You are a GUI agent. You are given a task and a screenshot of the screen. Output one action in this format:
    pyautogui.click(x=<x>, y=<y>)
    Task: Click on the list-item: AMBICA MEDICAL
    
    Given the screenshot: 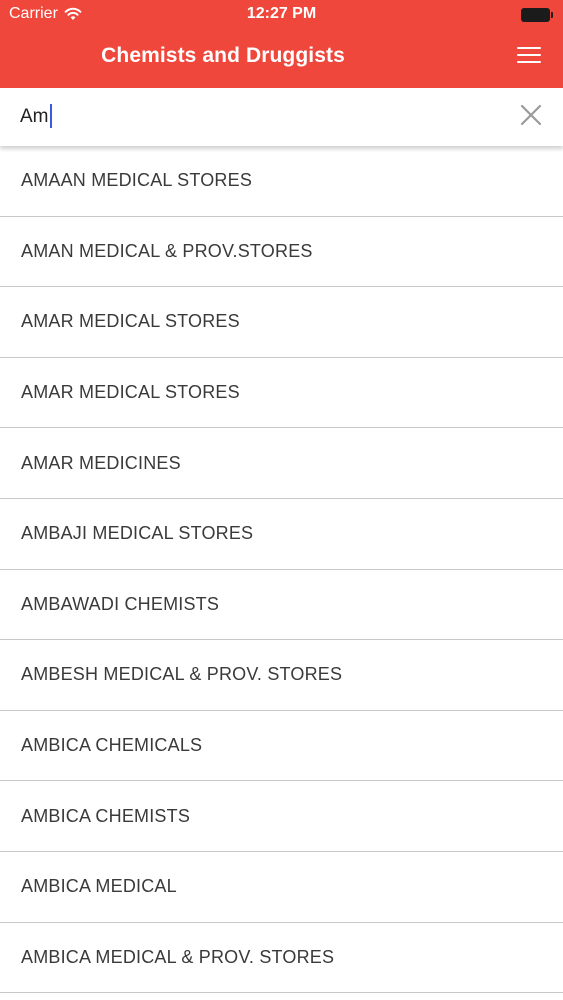 What is the action you would take?
    pyautogui.click(x=281, y=887)
    